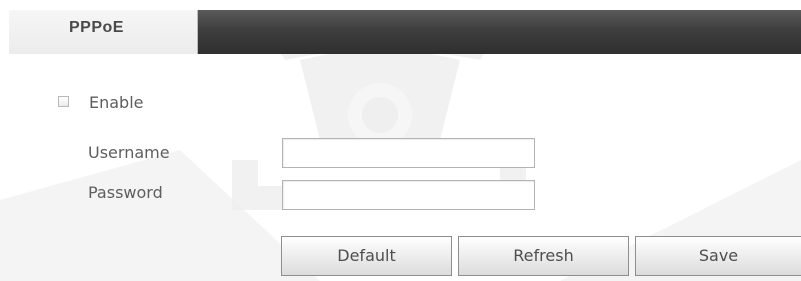  Describe the element at coordinates (366, 256) in the screenshot. I see `default-button: Default` at that location.